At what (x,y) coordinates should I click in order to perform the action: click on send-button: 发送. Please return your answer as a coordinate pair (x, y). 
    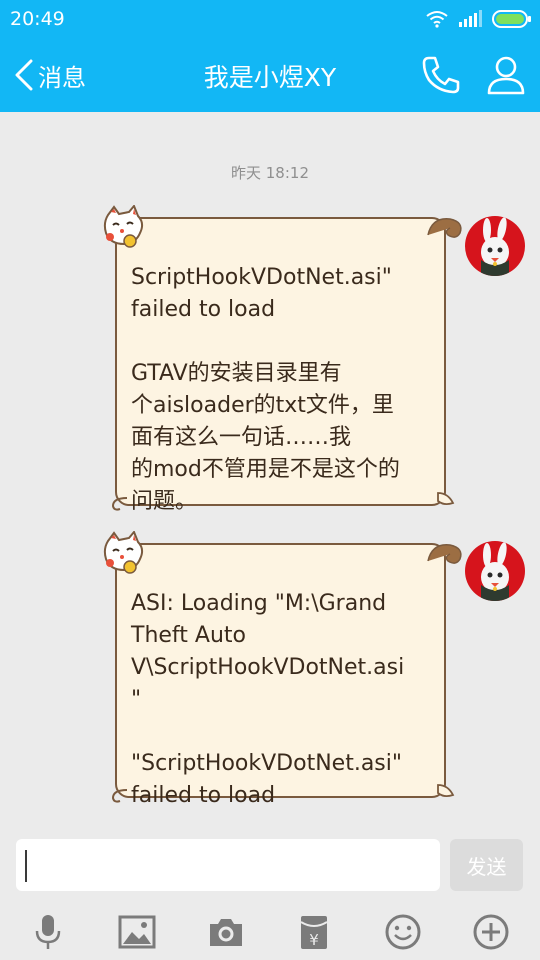
    Looking at the image, I should click on (486, 865).